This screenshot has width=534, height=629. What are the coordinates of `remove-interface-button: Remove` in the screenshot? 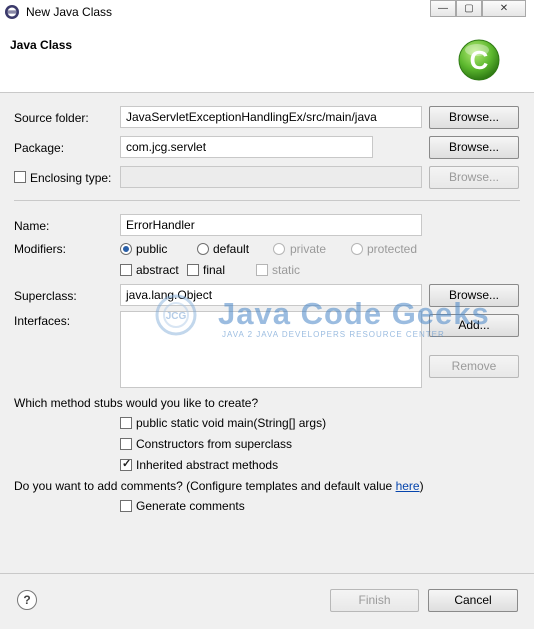 It's located at (474, 366).